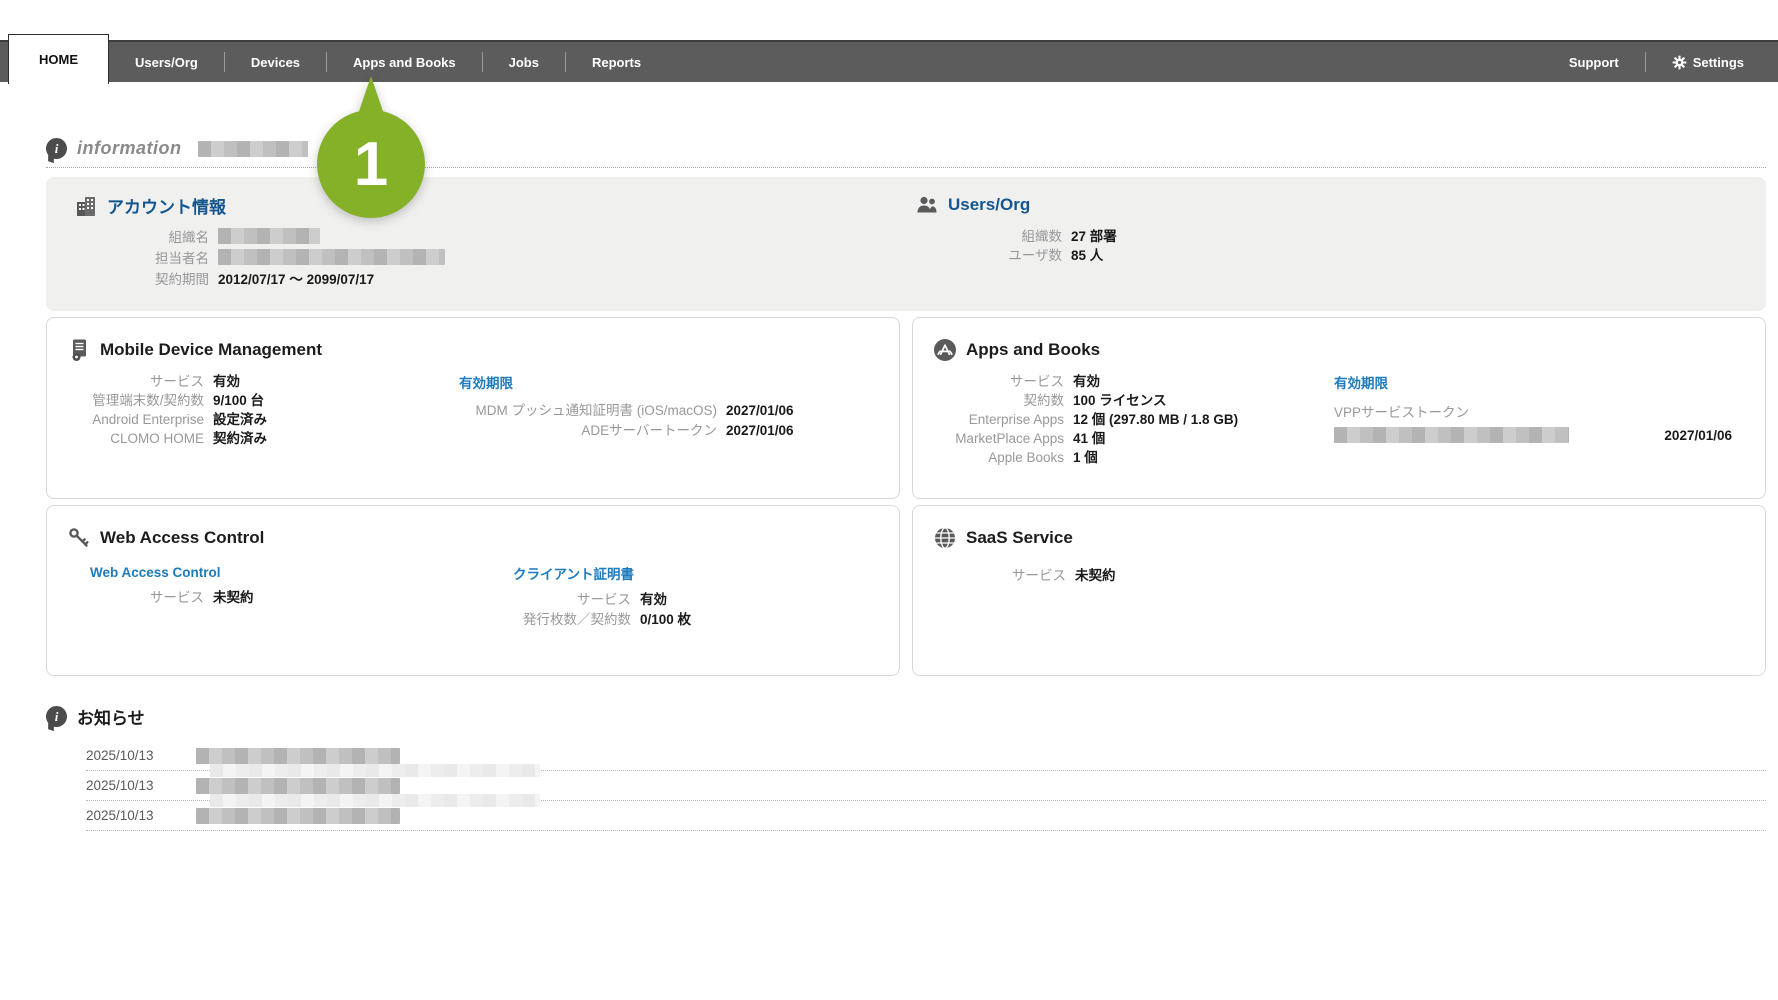  I want to click on vpp-token-date: 2027/01/06, so click(1698, 435).